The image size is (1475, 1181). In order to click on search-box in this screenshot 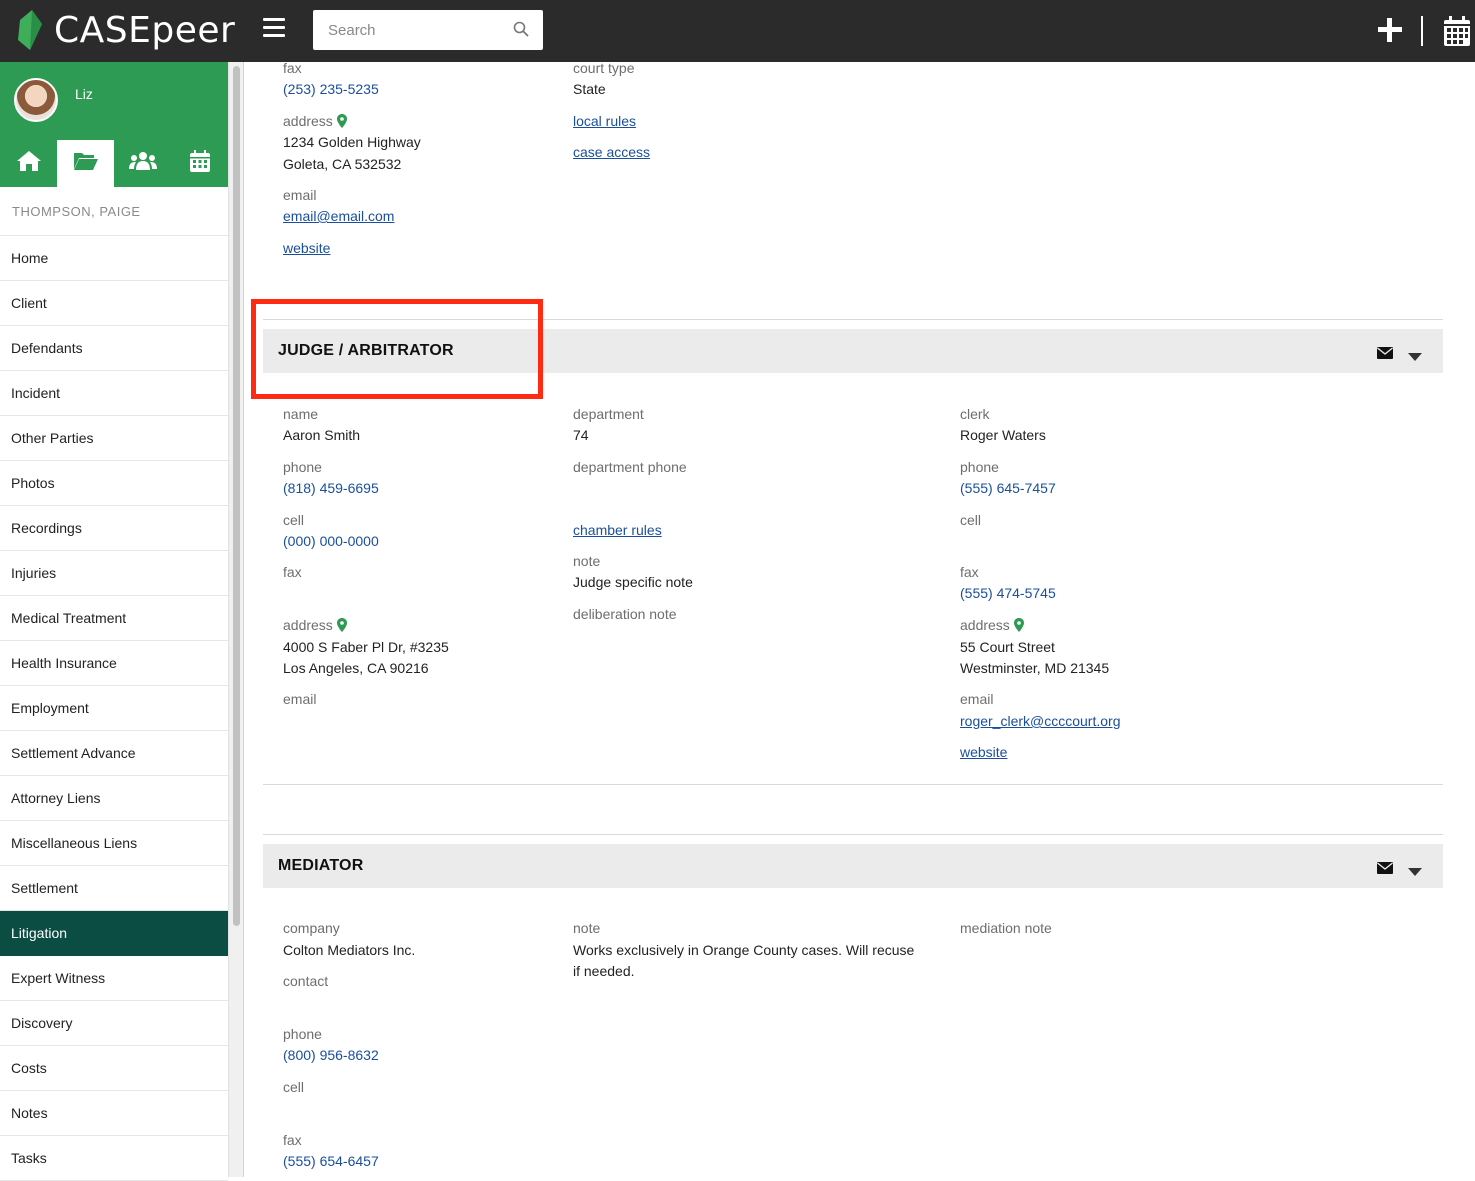, I will do `click(428, 30)`.